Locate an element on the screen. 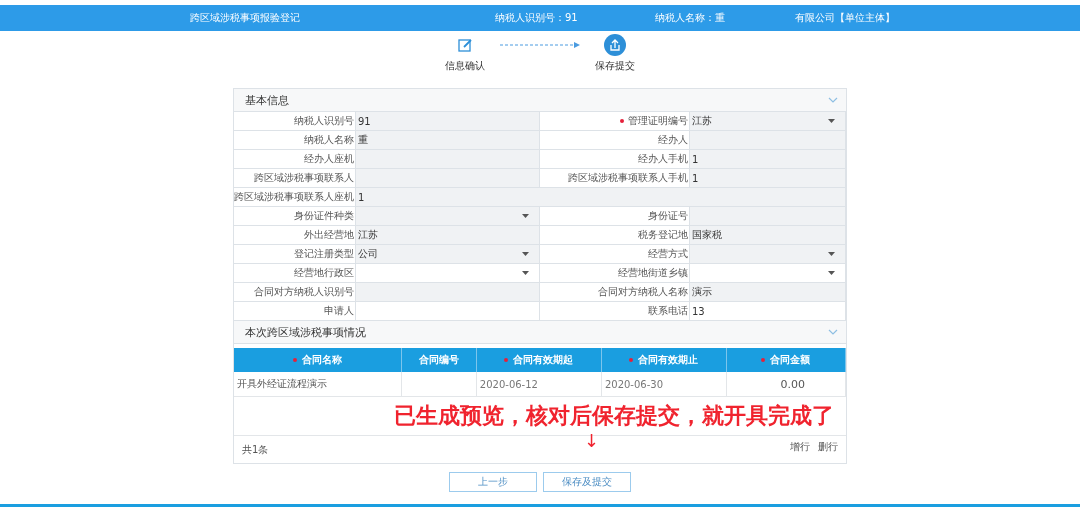 The image size is (1080, 507). section-header: 基本信息 is located at coordinates (540, 100).